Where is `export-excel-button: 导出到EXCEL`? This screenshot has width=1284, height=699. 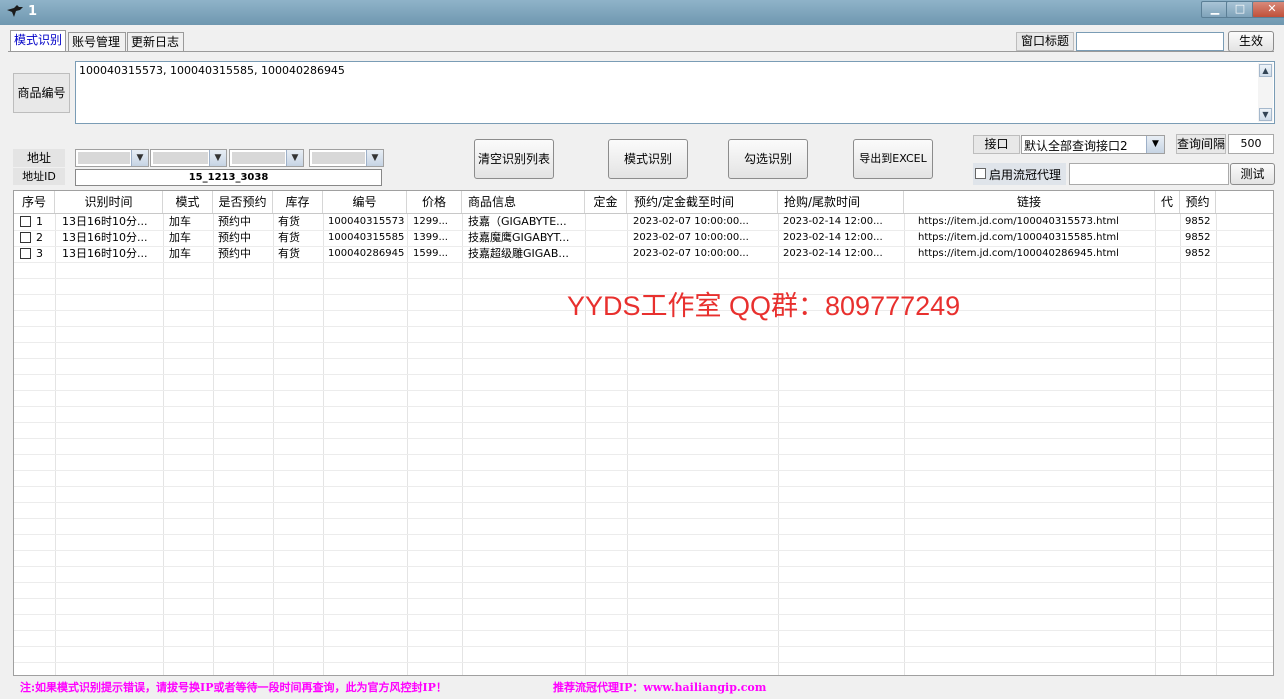
export-excel-button: 导出到EXCEL is located at coordinates (893, 159).